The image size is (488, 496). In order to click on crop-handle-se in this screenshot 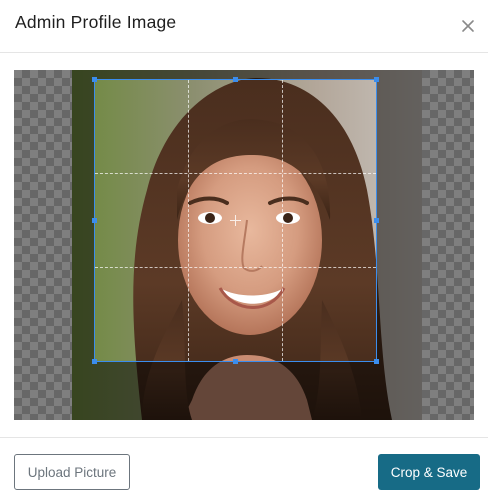, I will do `click(376, 361)`.